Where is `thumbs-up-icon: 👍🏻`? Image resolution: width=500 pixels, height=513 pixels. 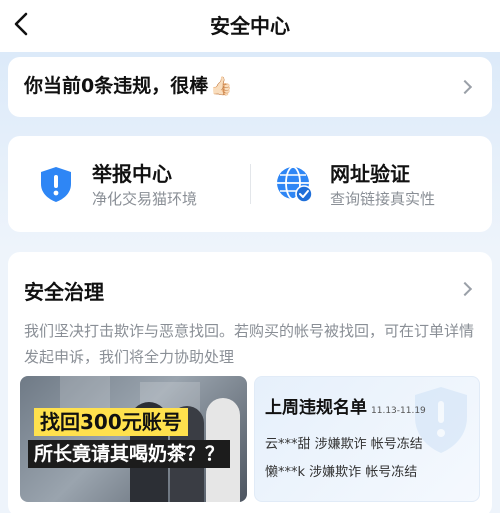 thumbs-up-icon: 👍🏻 is located at coordinates (221, 86).